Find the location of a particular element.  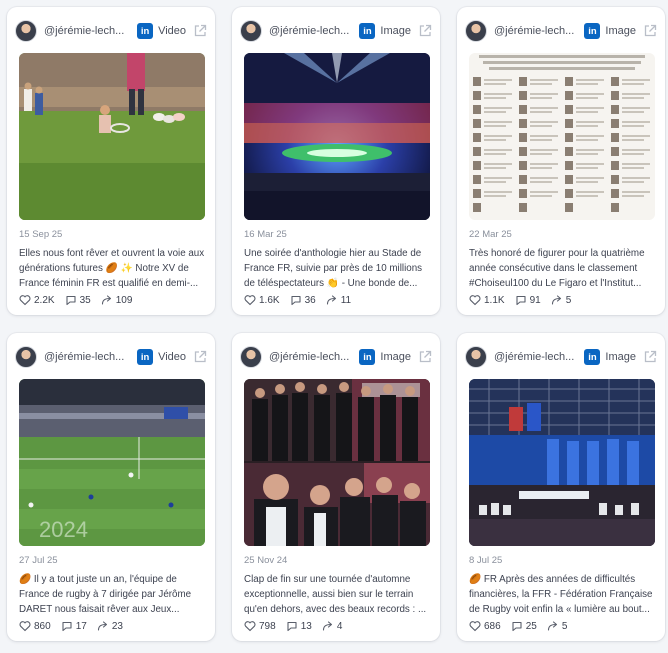

comments-count: 13 is located at coordinates (306, 626).